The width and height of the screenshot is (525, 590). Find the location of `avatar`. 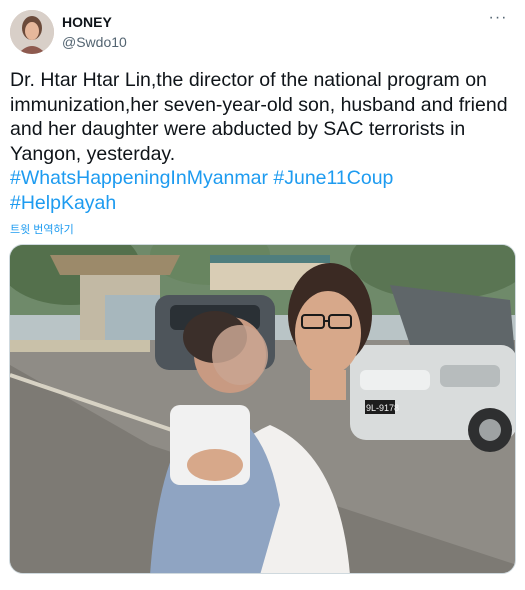

avatar is located at coordinates (32, 32).